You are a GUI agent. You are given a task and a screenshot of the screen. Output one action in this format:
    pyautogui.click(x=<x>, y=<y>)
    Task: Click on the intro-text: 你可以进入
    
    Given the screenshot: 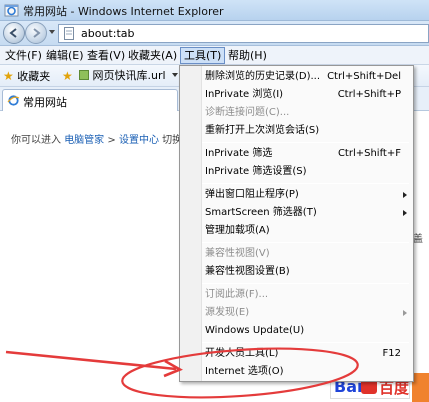 What is the action you would take?
    pyautogui.click(x=36, y=140)
    